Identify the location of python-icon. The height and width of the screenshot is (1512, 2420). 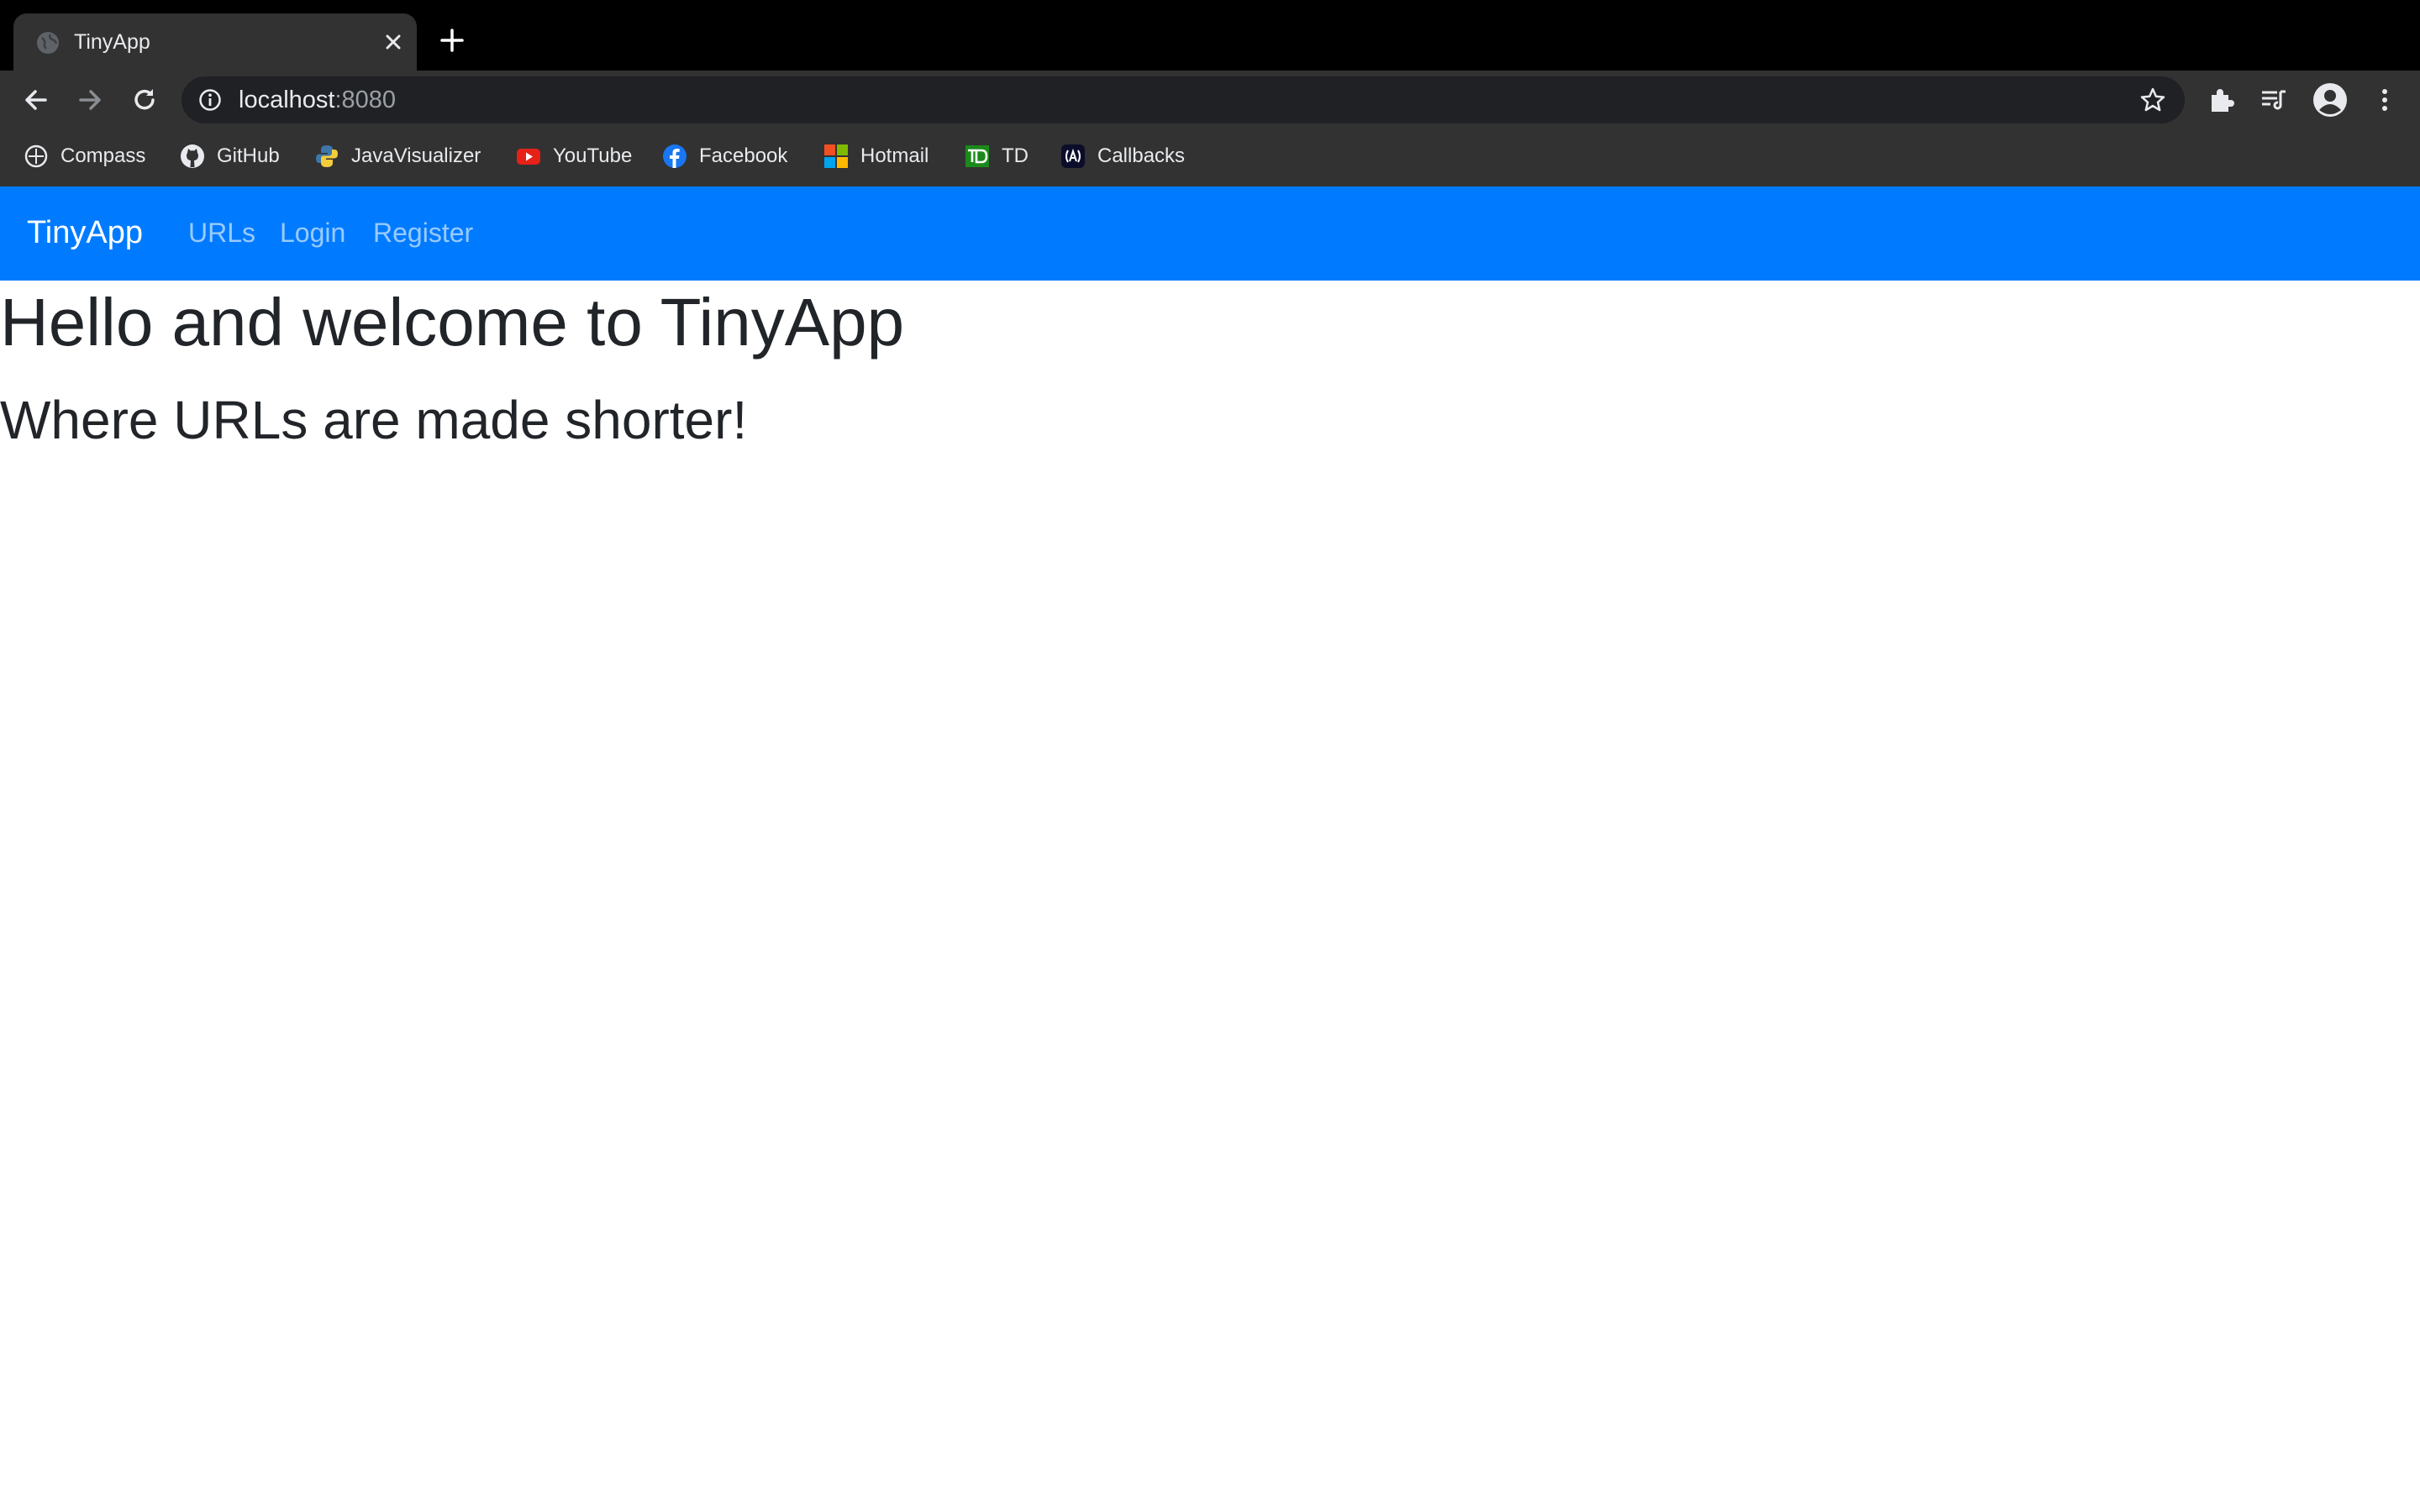
(327, 156).